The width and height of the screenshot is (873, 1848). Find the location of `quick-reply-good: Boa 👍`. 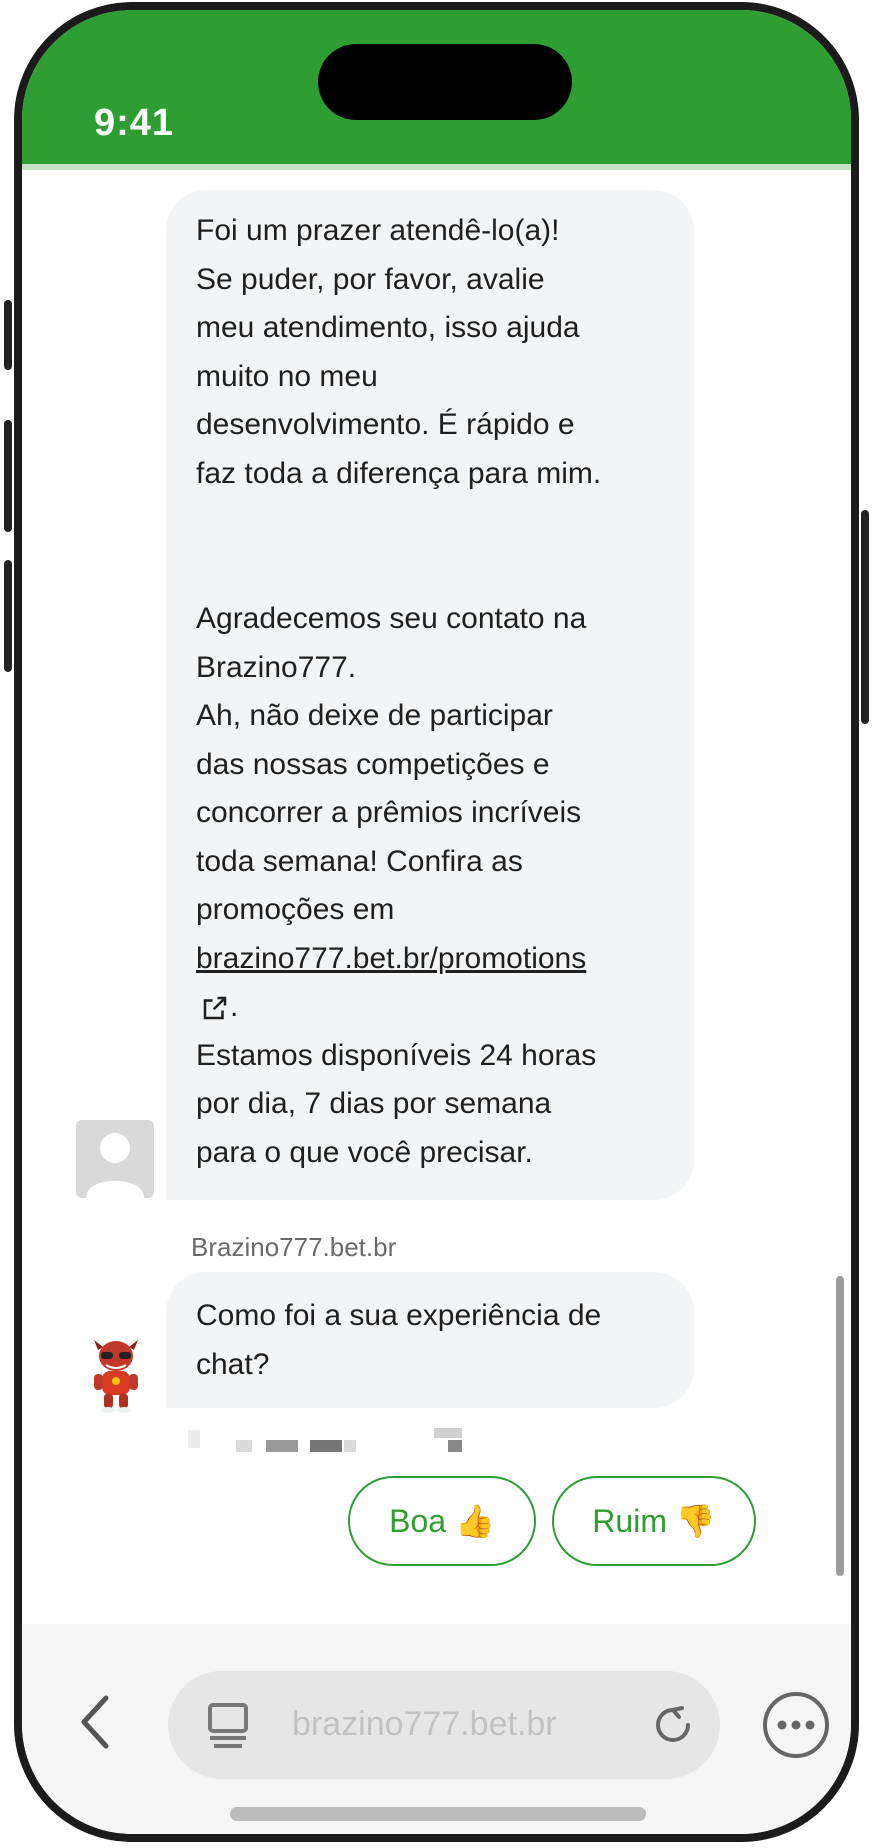

quick-reply-good: Boa 👍 is located at coordinates (442, 1521).